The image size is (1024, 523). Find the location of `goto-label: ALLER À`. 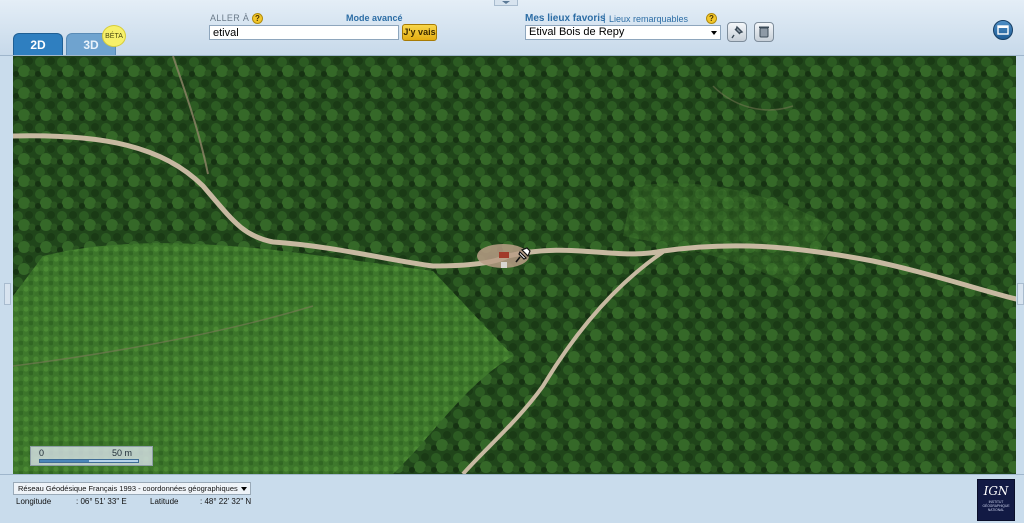

goto-label: ALLER À is located at coordinates (230, 18).